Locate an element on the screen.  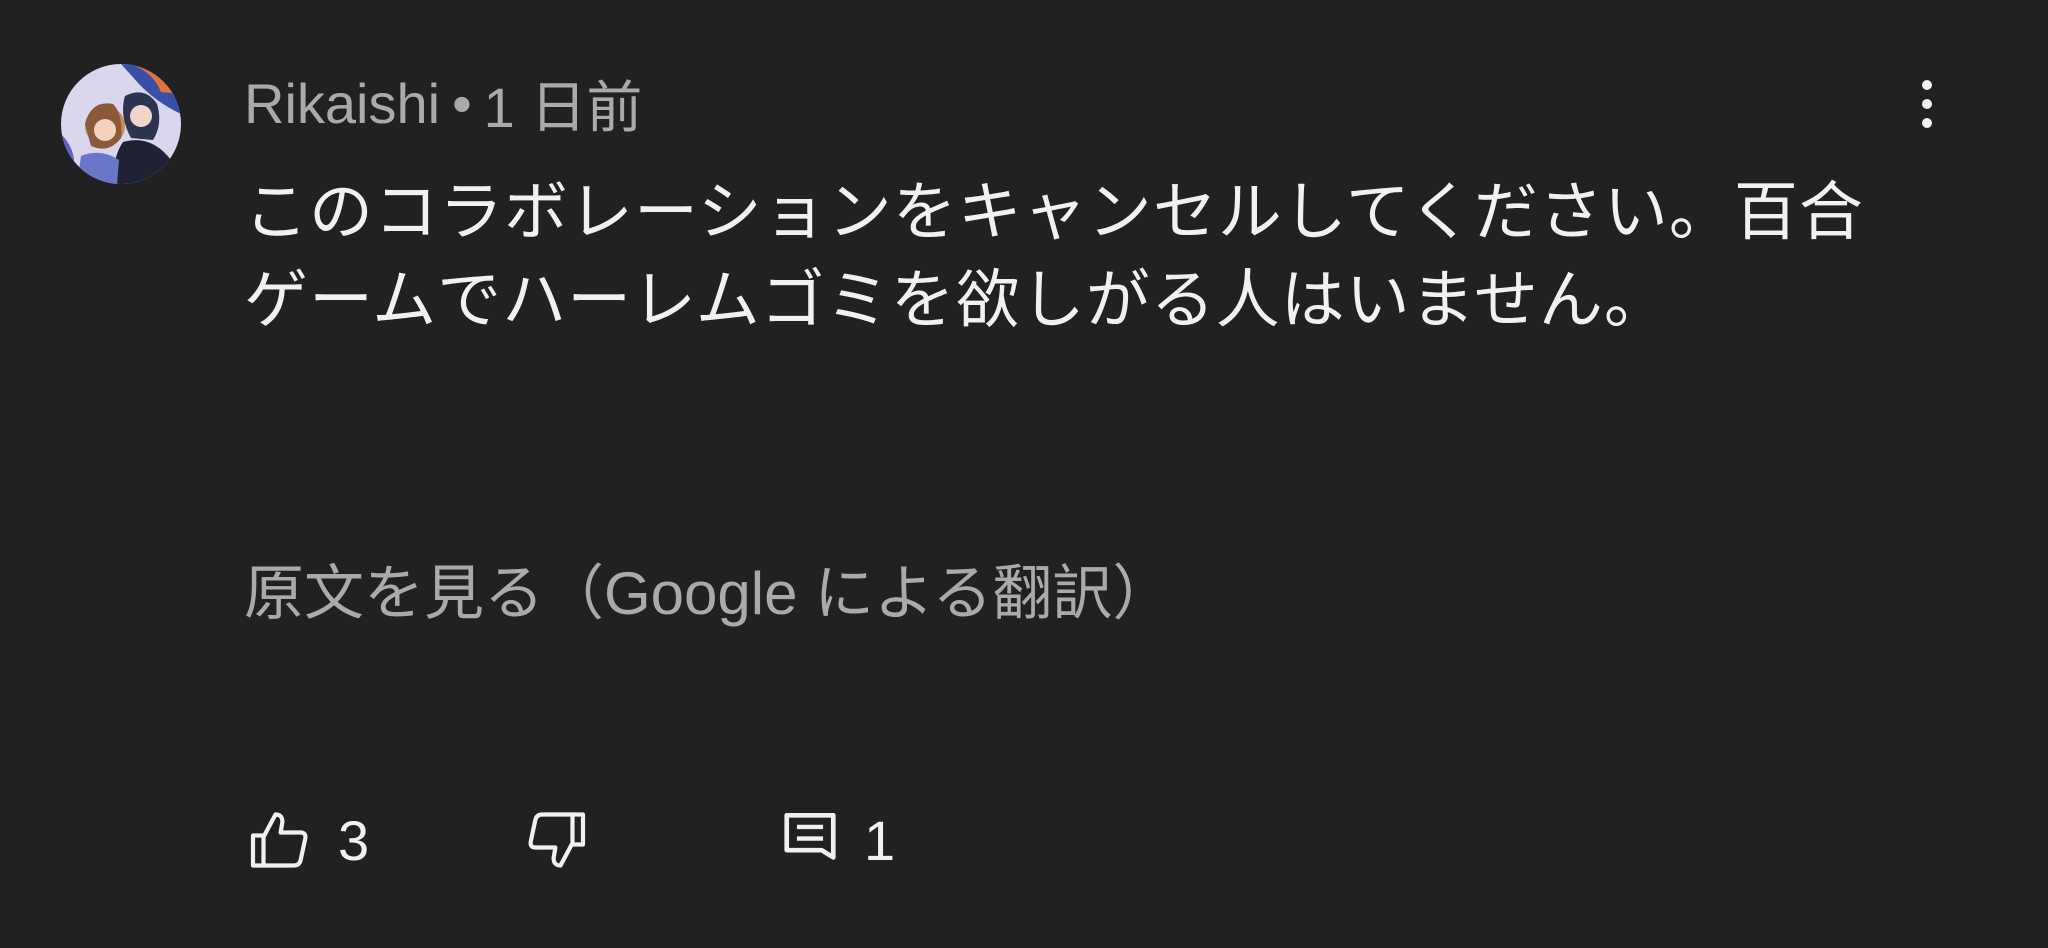
reply-count: 1 is located at coordinates (880, 840).